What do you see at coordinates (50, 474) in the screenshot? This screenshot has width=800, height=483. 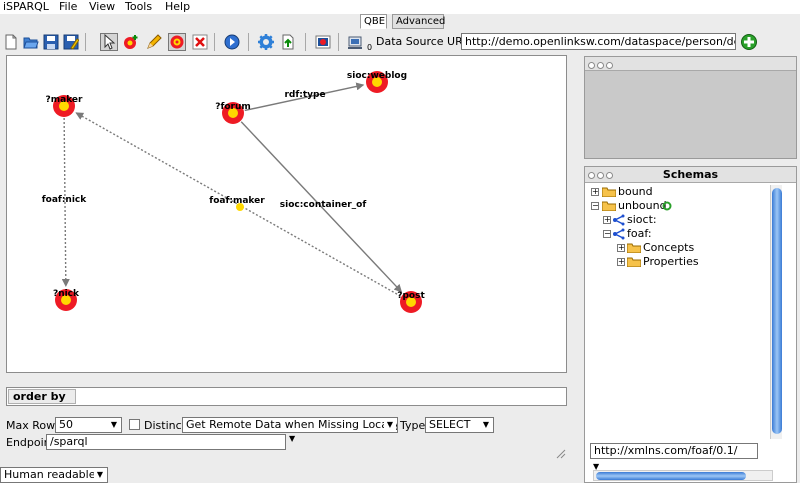 I see `output-format-value: Human readable` at bounding box center [50, 474].